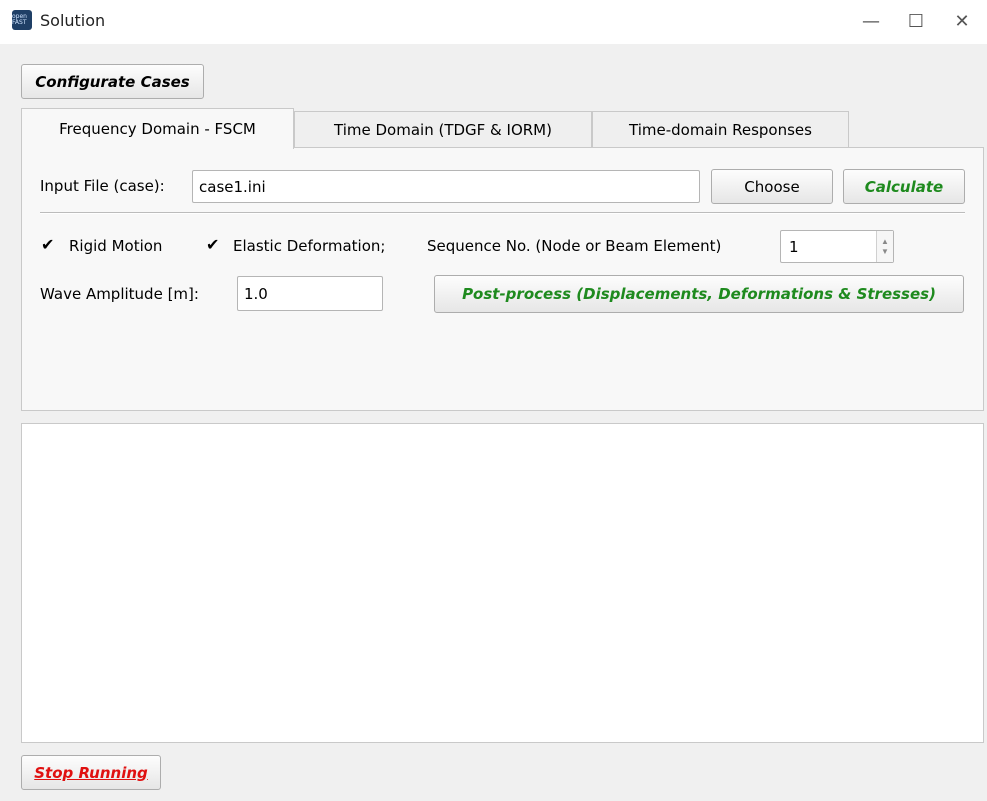 Image resolution: width=987 pixels, height=801 pixels. What do you see at coordinates (446, 186) in the screenshot?
I see `input-file-field: case1.ini` at bounding box center [446, 186].